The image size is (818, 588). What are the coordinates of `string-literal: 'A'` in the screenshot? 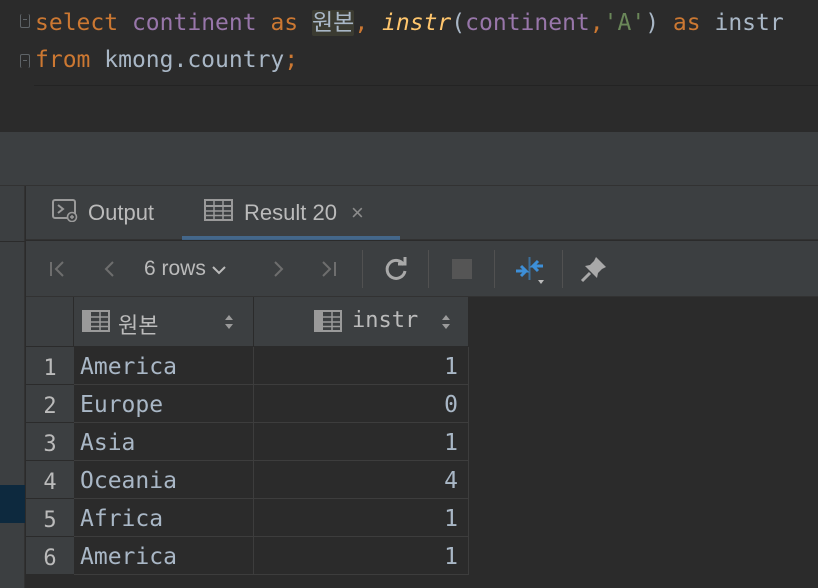 It's located at (624, 23).